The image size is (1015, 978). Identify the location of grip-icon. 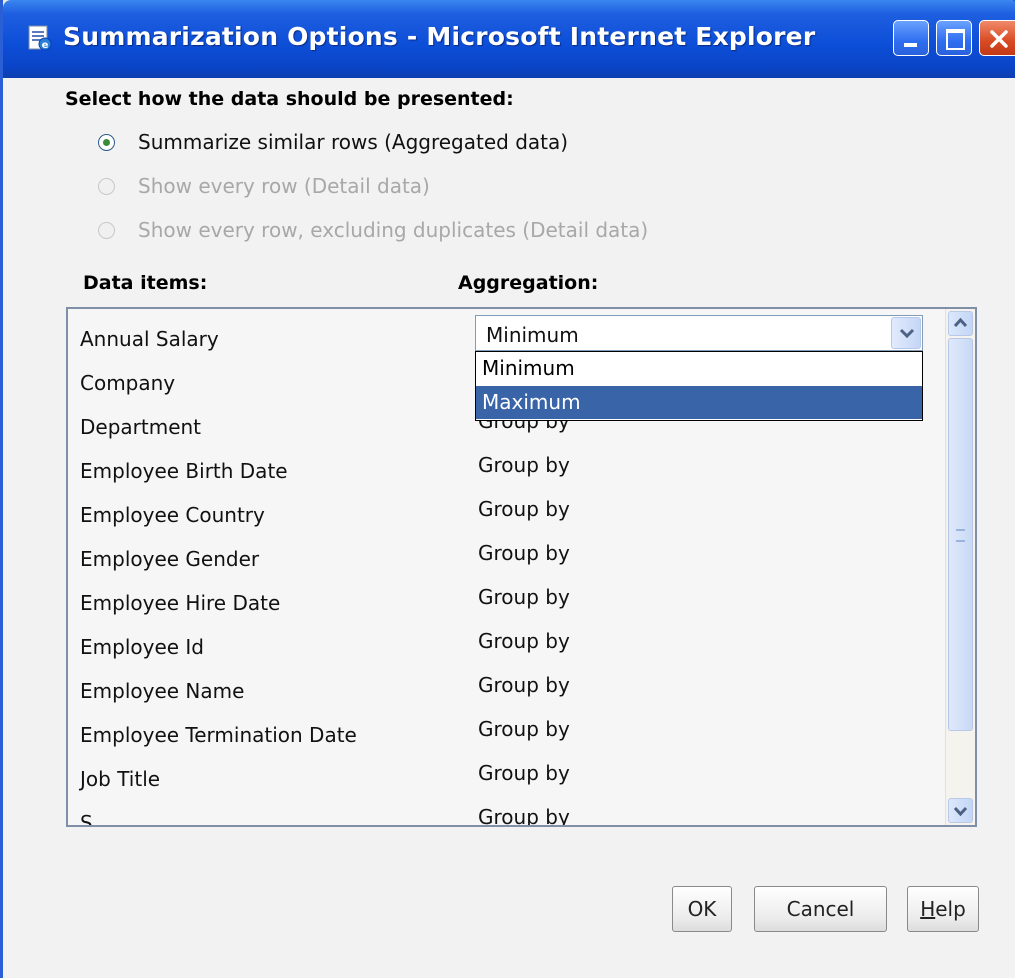
(960, 535).